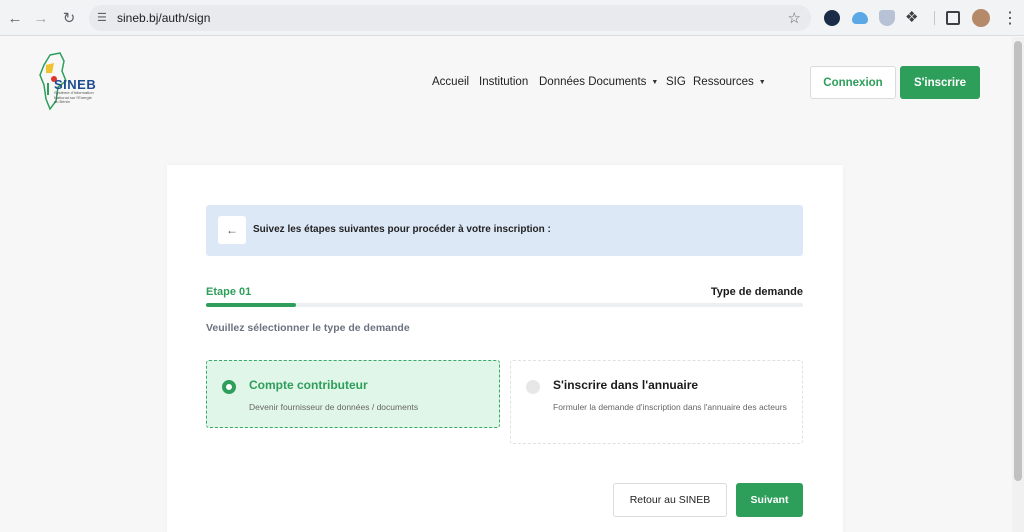 This screenshot has width=1024, height=532. I want to click on profile-avatar, so click(981, 18).